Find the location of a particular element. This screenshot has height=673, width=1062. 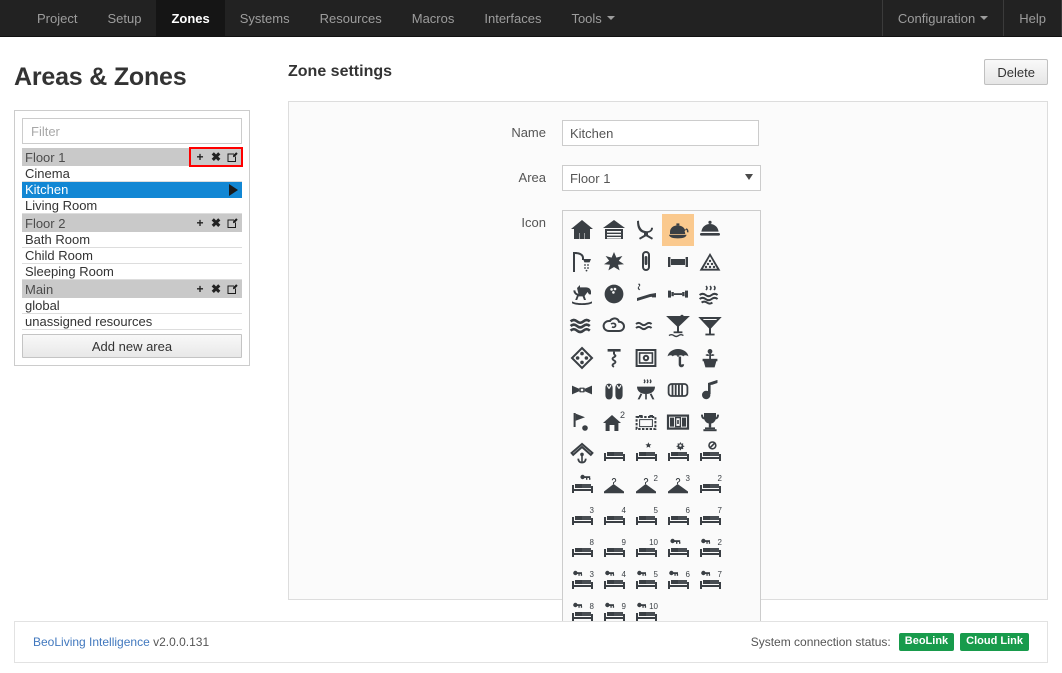

nav-item-systems: Systems is located at coordinates (265, 18).